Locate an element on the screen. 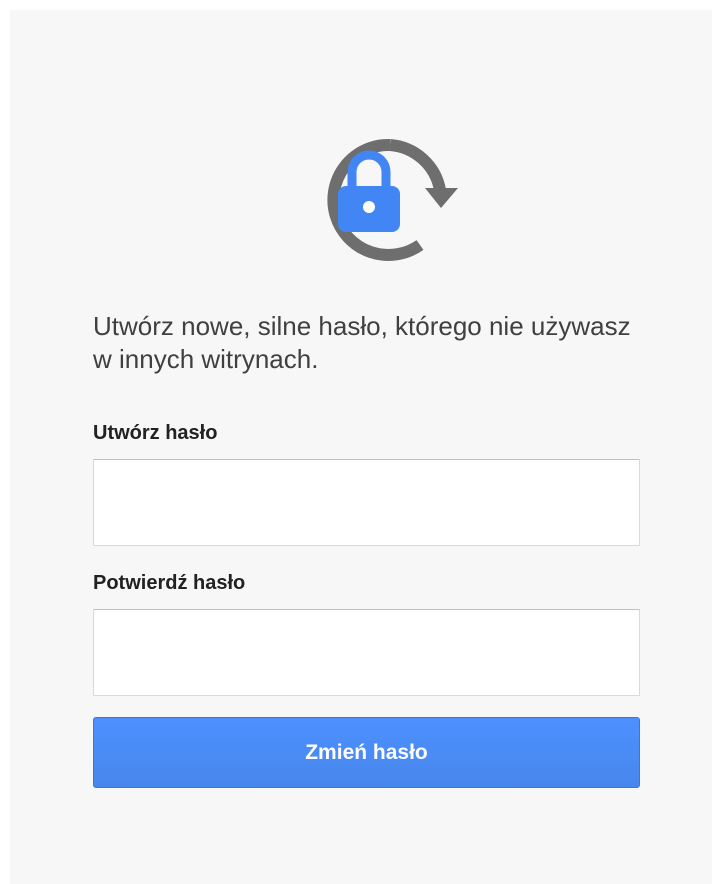 The width and height of the screenshot is (712, 884). confirm-password-input is located at coordinates (366, 652).